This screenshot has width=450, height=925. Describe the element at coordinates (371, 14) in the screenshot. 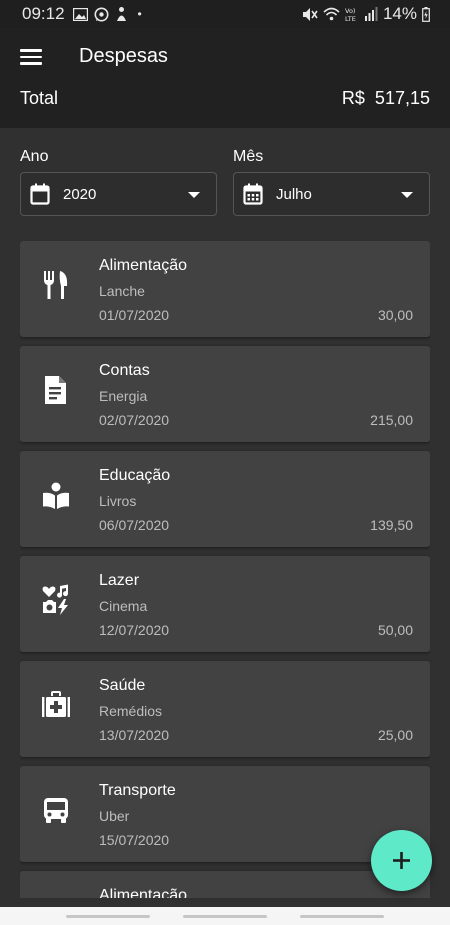

I see `signal-icon` at that location.